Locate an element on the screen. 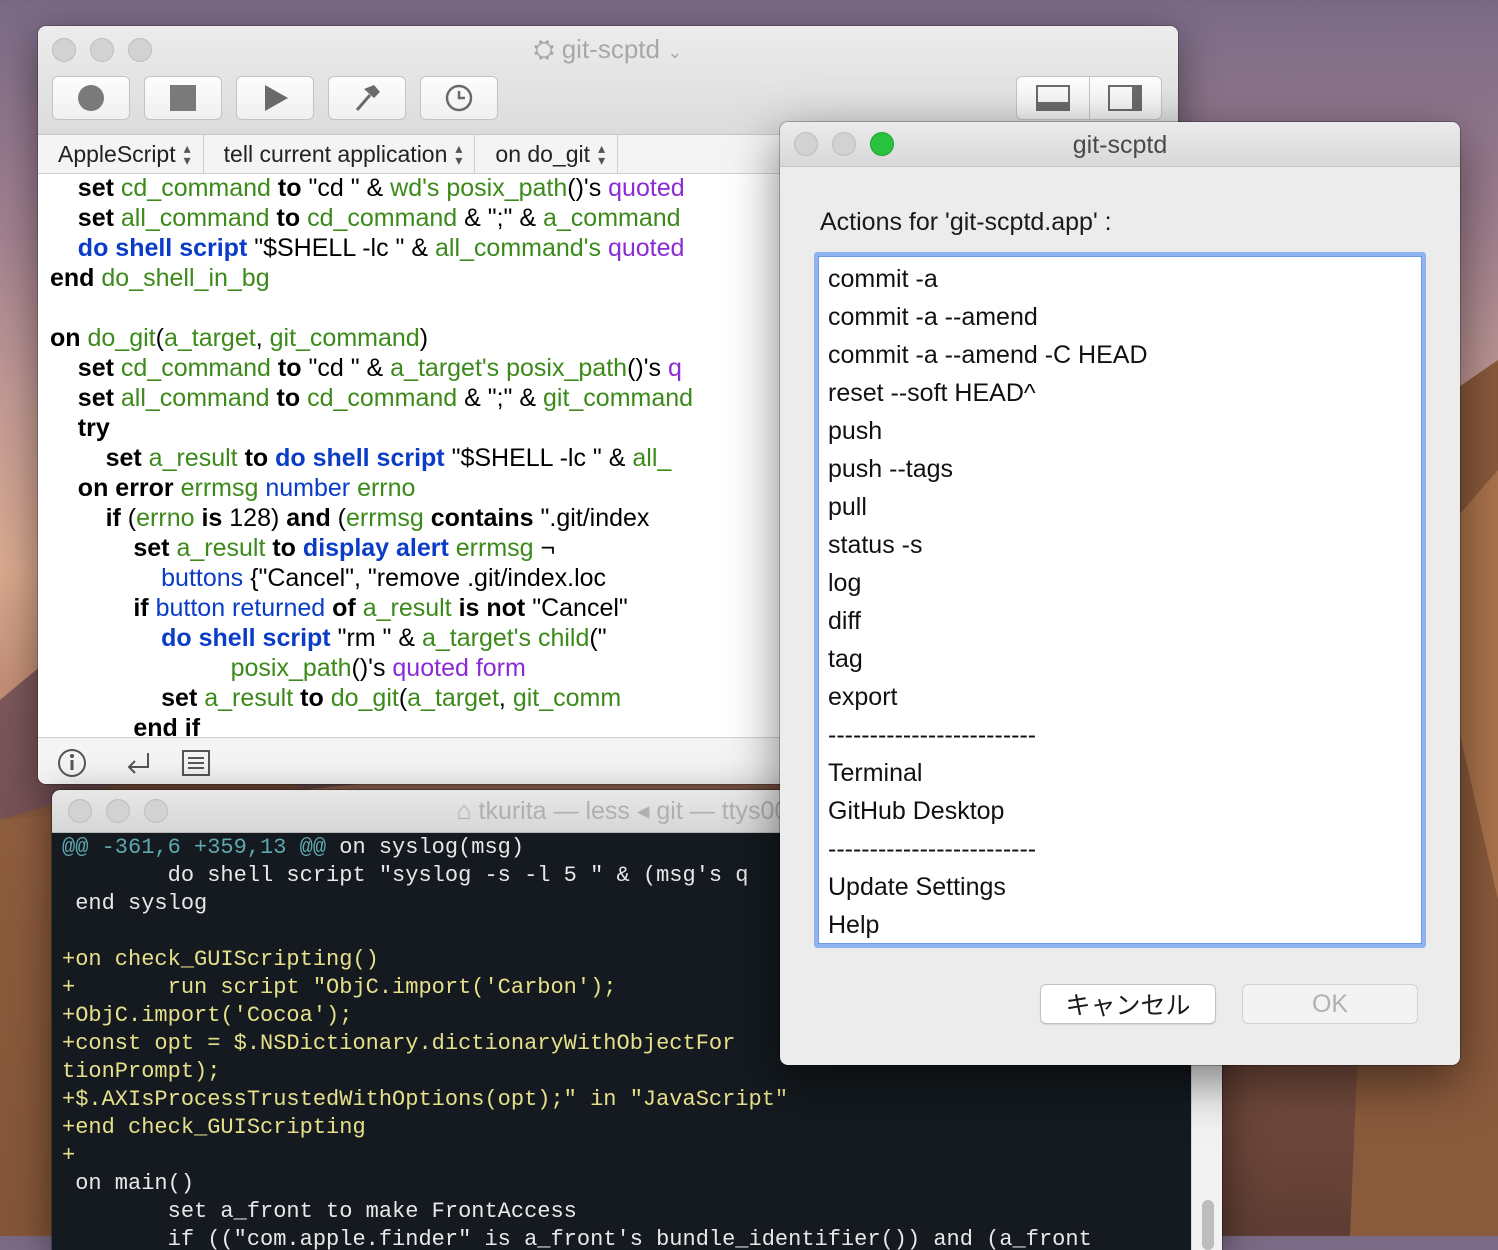 The height and width of the screenshot is (1250, 1498). code-token: do_shell_in_bg is located at coordinates (185, 278).